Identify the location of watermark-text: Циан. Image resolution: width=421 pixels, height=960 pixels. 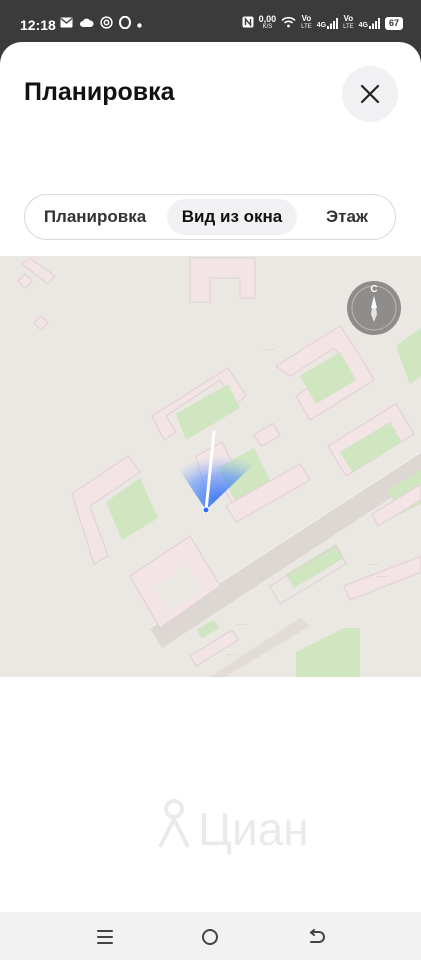
(253, 829).